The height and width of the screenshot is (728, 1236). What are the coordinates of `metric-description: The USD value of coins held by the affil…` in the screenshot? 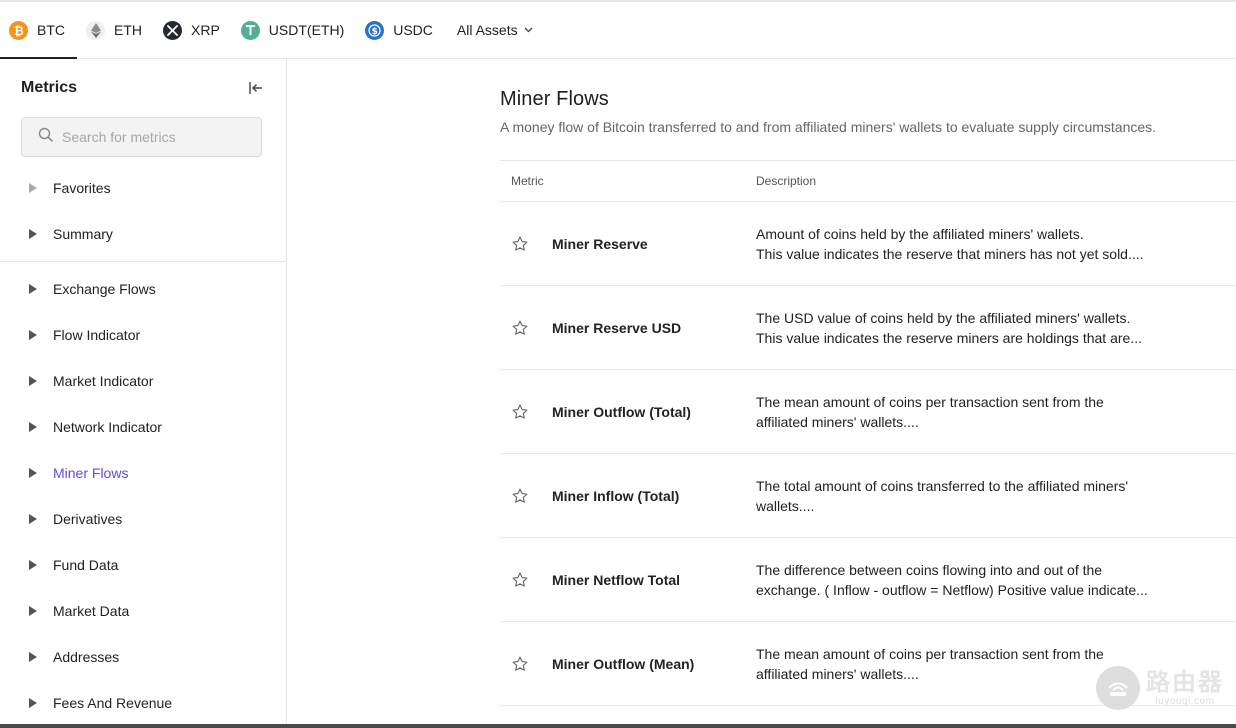 It's located at (996, 328).